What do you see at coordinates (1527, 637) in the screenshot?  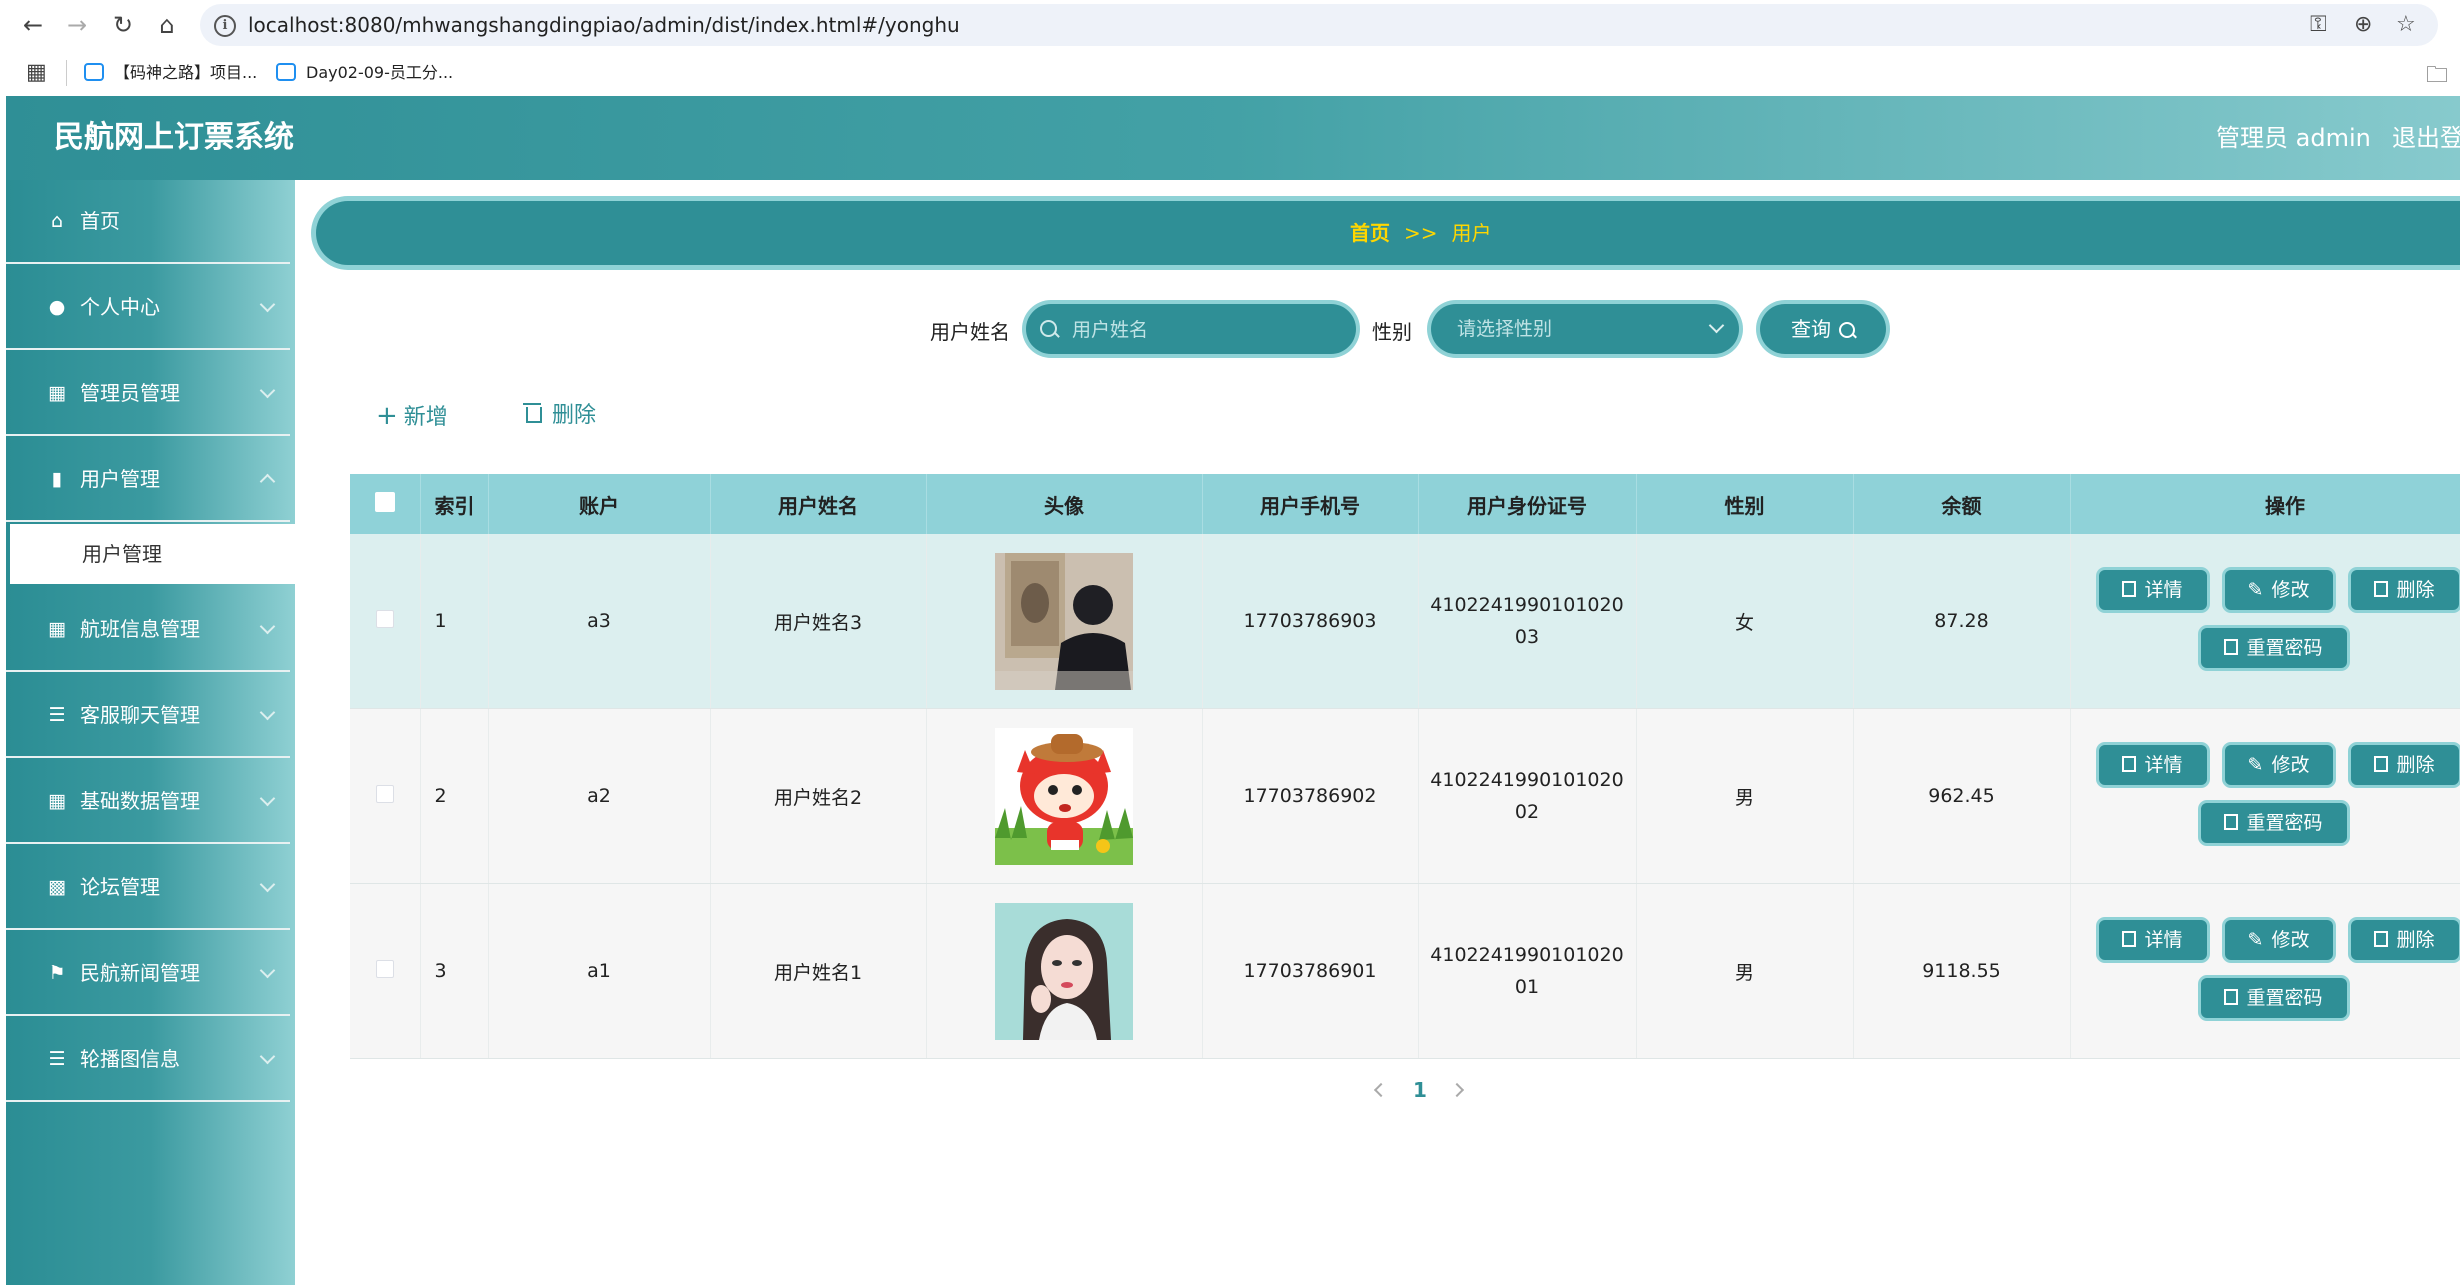 I see `id-card-line: 03` at bounding box center [1527, 637].